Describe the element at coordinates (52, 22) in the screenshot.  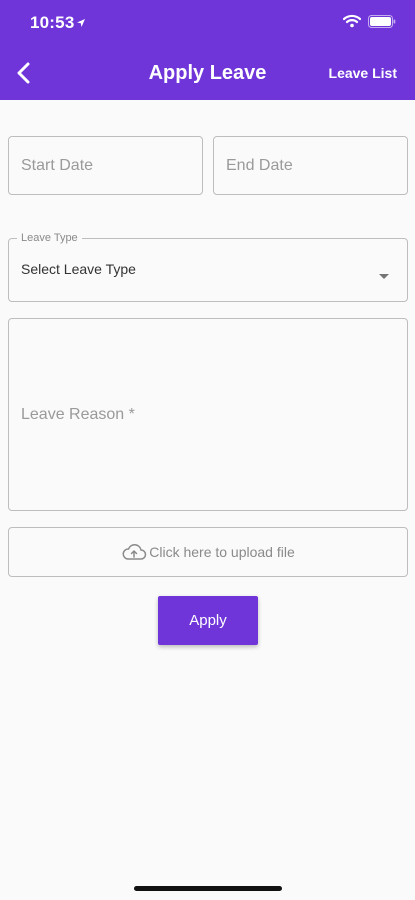
I see `status-time: 10:53` at that location.